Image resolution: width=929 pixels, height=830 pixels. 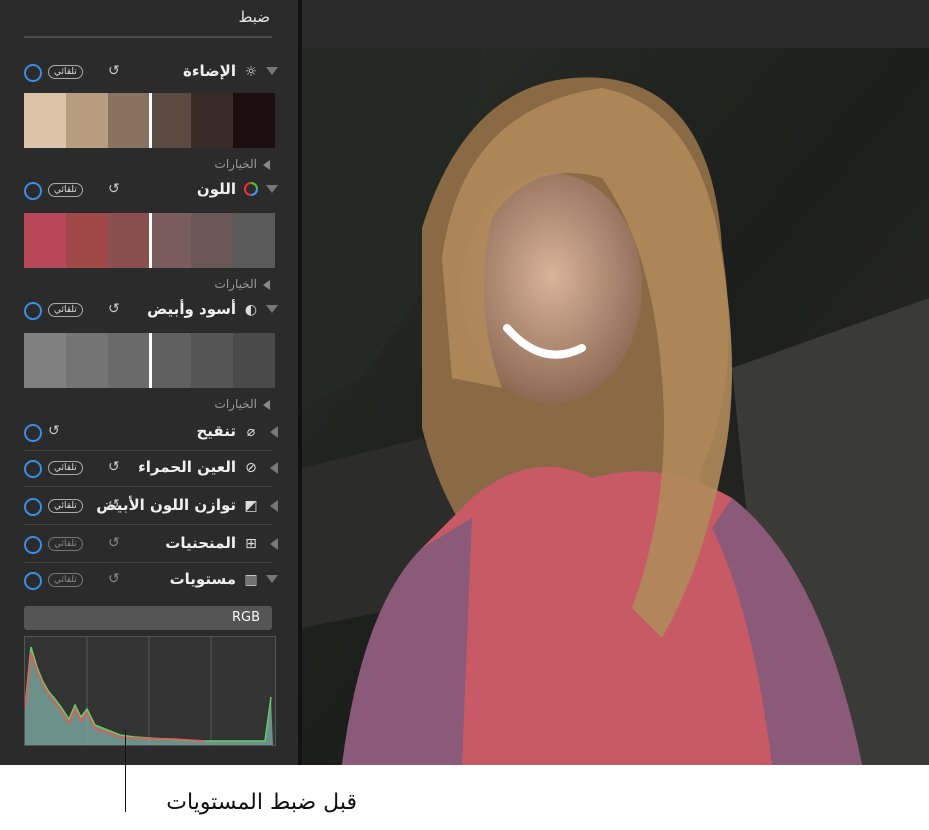 What do you see at coordinates (216, 431) in the screenshot?
I see `section-label: تنقيح` at bounding box center [216, 431].